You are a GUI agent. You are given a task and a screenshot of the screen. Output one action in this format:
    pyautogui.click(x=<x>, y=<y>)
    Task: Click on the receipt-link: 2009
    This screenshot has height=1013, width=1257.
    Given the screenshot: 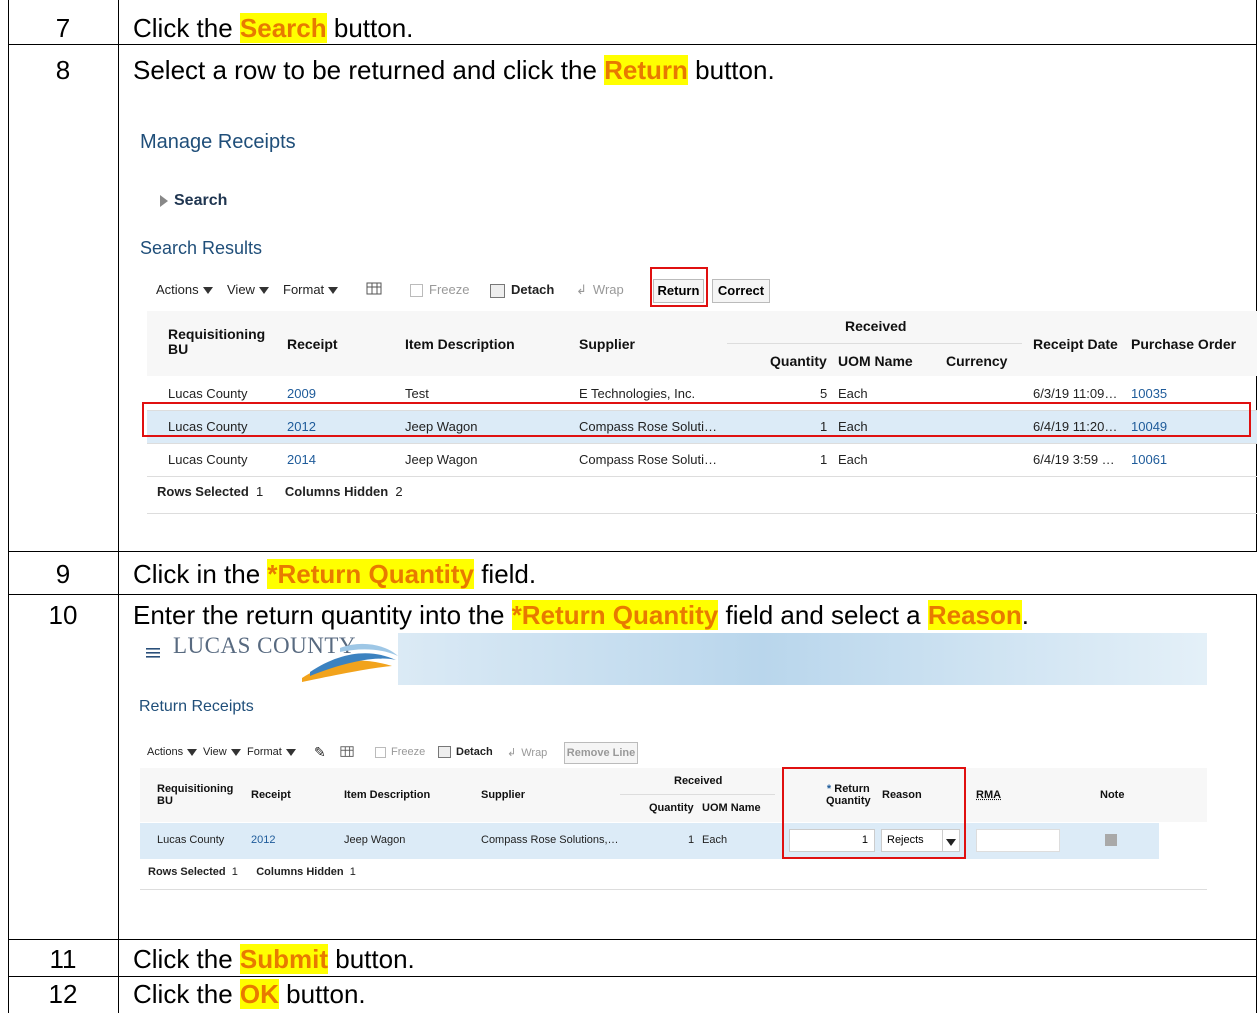 What is the action you would take?
    pyautogui.click(x=301, y=393)
    